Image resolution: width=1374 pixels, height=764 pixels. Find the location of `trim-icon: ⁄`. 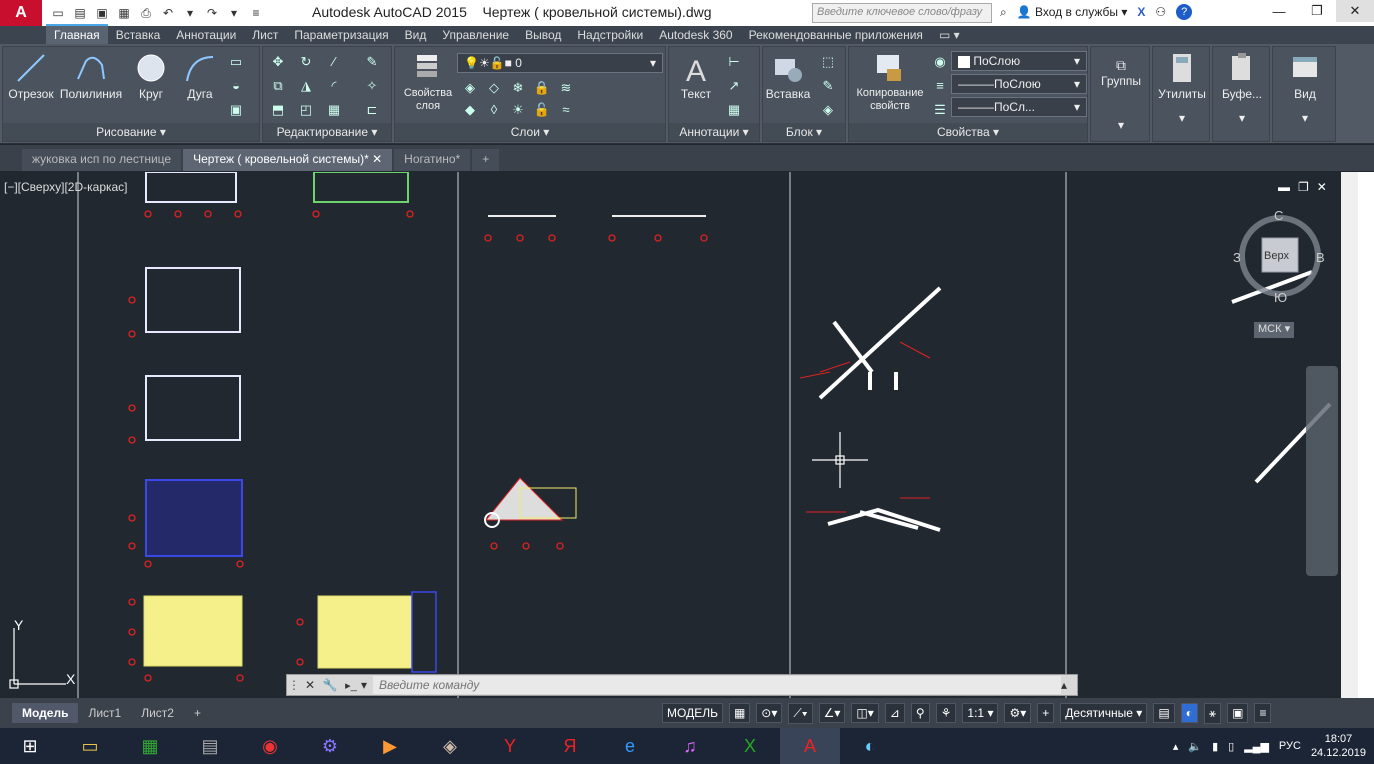

trim-icon: ⁄ is located at coordinates (334, 62).